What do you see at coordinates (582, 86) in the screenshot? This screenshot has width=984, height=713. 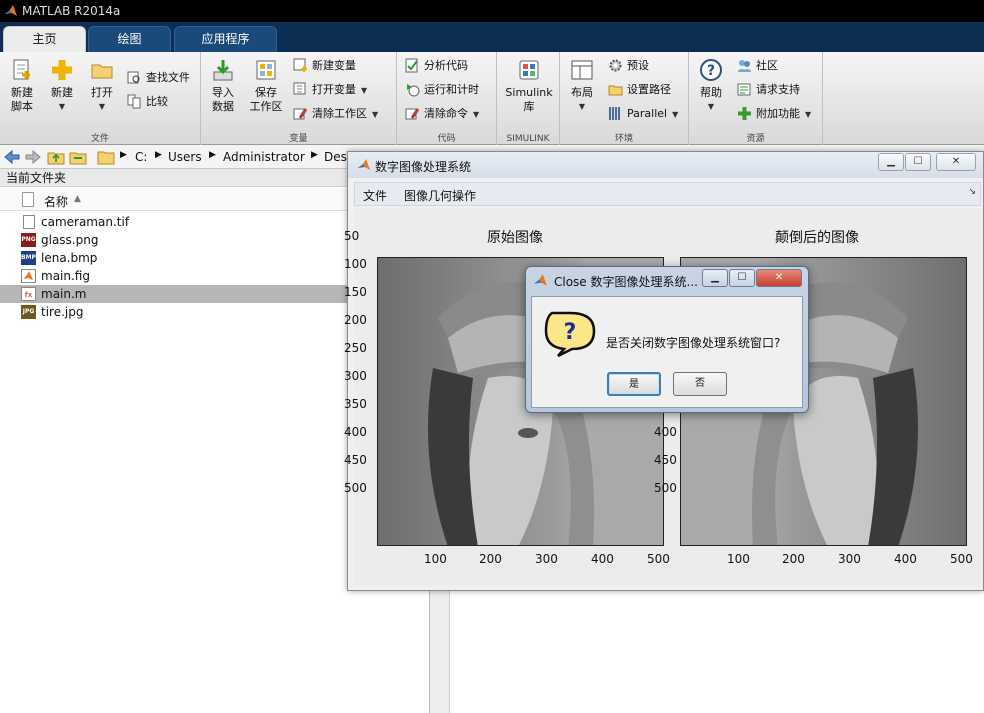 I see `layout-button: 布局 ▼` at bounding box center [582, 86].